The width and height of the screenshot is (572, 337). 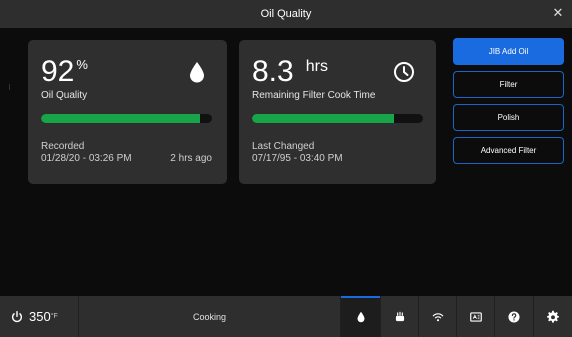 I want to click on recorded-label: Recorded, so click(x=63, y=146).